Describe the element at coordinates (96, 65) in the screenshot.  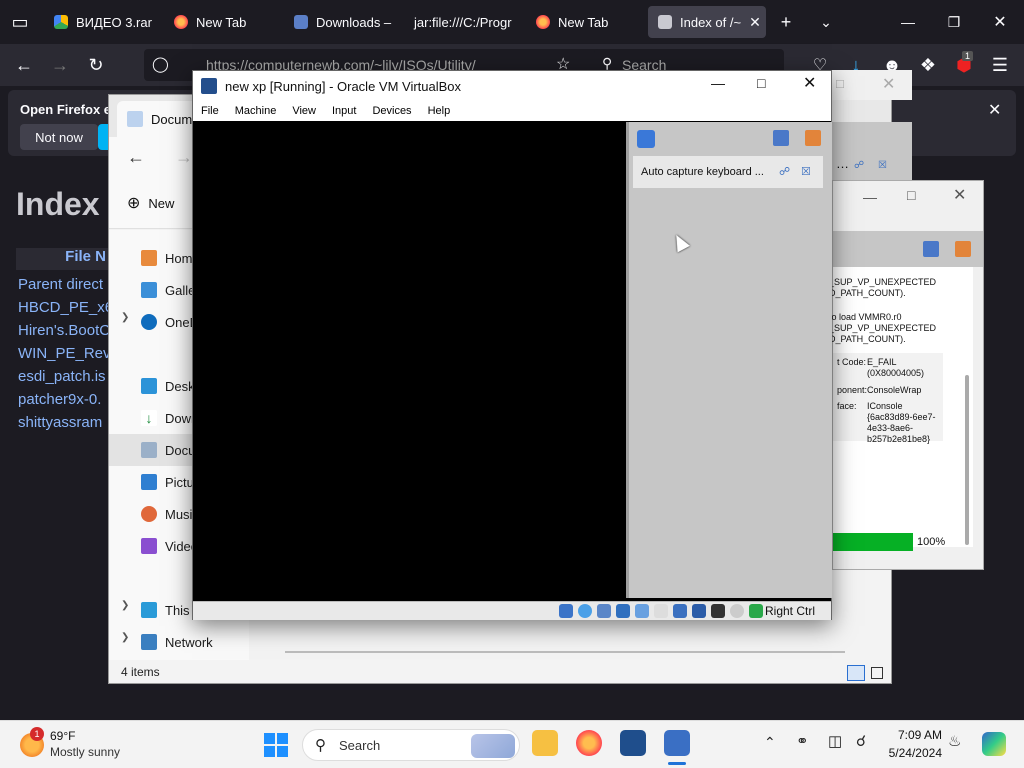
I see `reload-icon: ↻` at that location.